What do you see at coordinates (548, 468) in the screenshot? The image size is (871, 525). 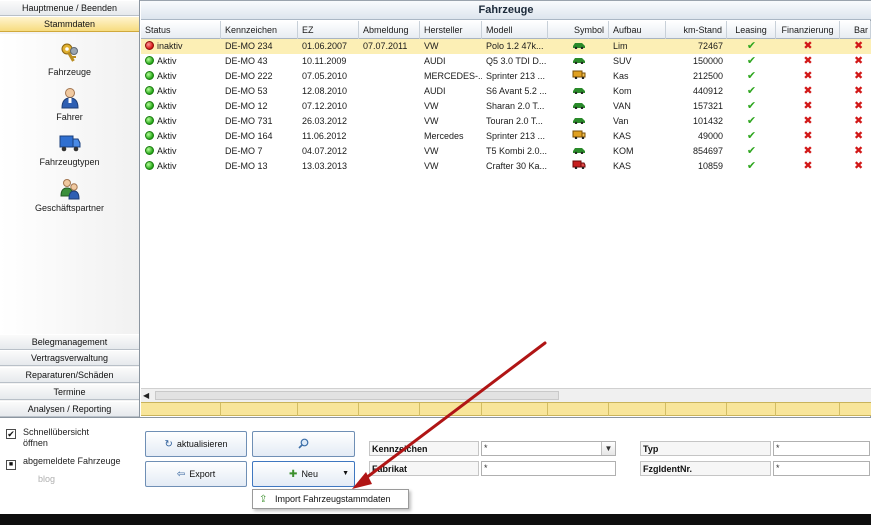 I see `fabrikat-filter-input: *` at bounding box center [548, 468].